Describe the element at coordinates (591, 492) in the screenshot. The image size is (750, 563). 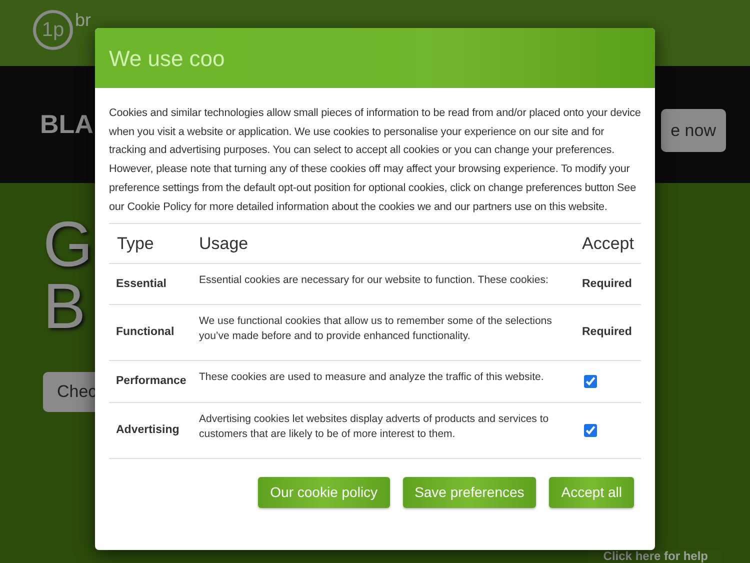
I see `dialog-button: Accept all` at that location.